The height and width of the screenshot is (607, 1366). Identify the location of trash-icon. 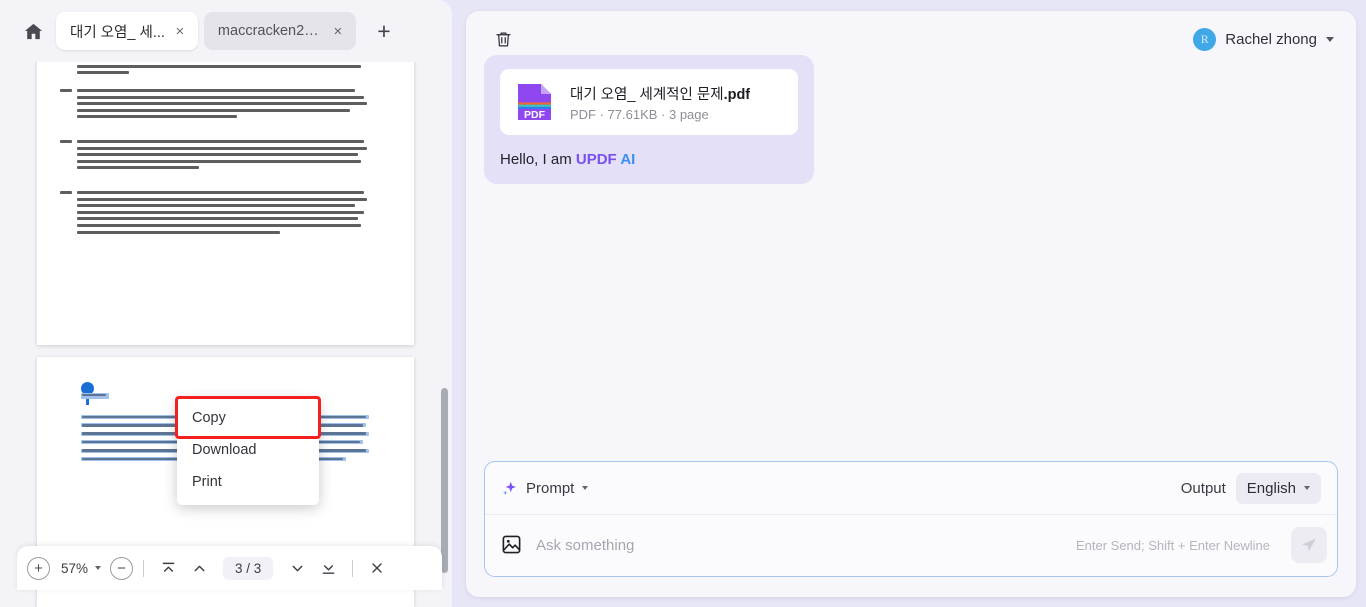
(503, 39).